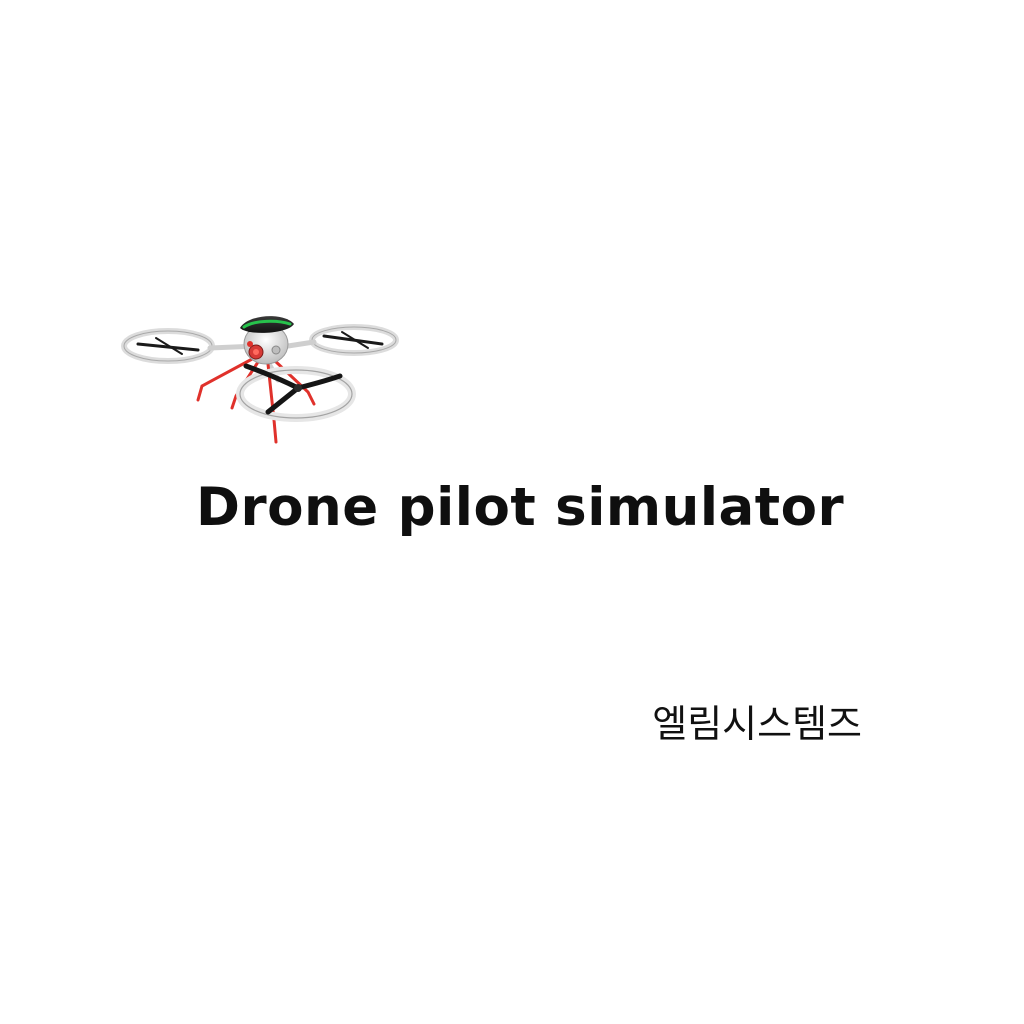 The height and width of the screenshot is (1024, 1024). What do you see at coordinates (757, 724) in the screenshot?
I see `company-name: 엘림시스템즈` at bounding box center [757, 724].